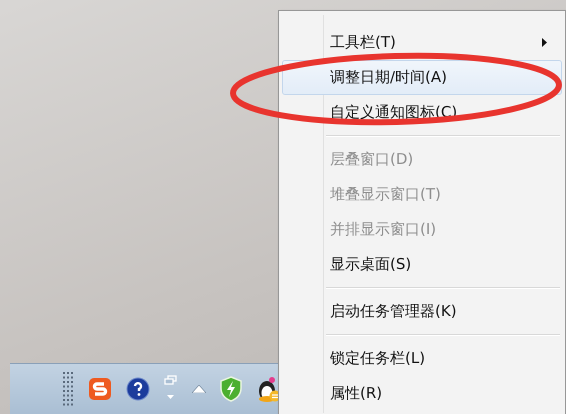 Image resolution: width=566 pixels, height=414 pixels. Describe the element at coordinates (100, 389) in the screenshot. I see `s-logo-icon` at that location.